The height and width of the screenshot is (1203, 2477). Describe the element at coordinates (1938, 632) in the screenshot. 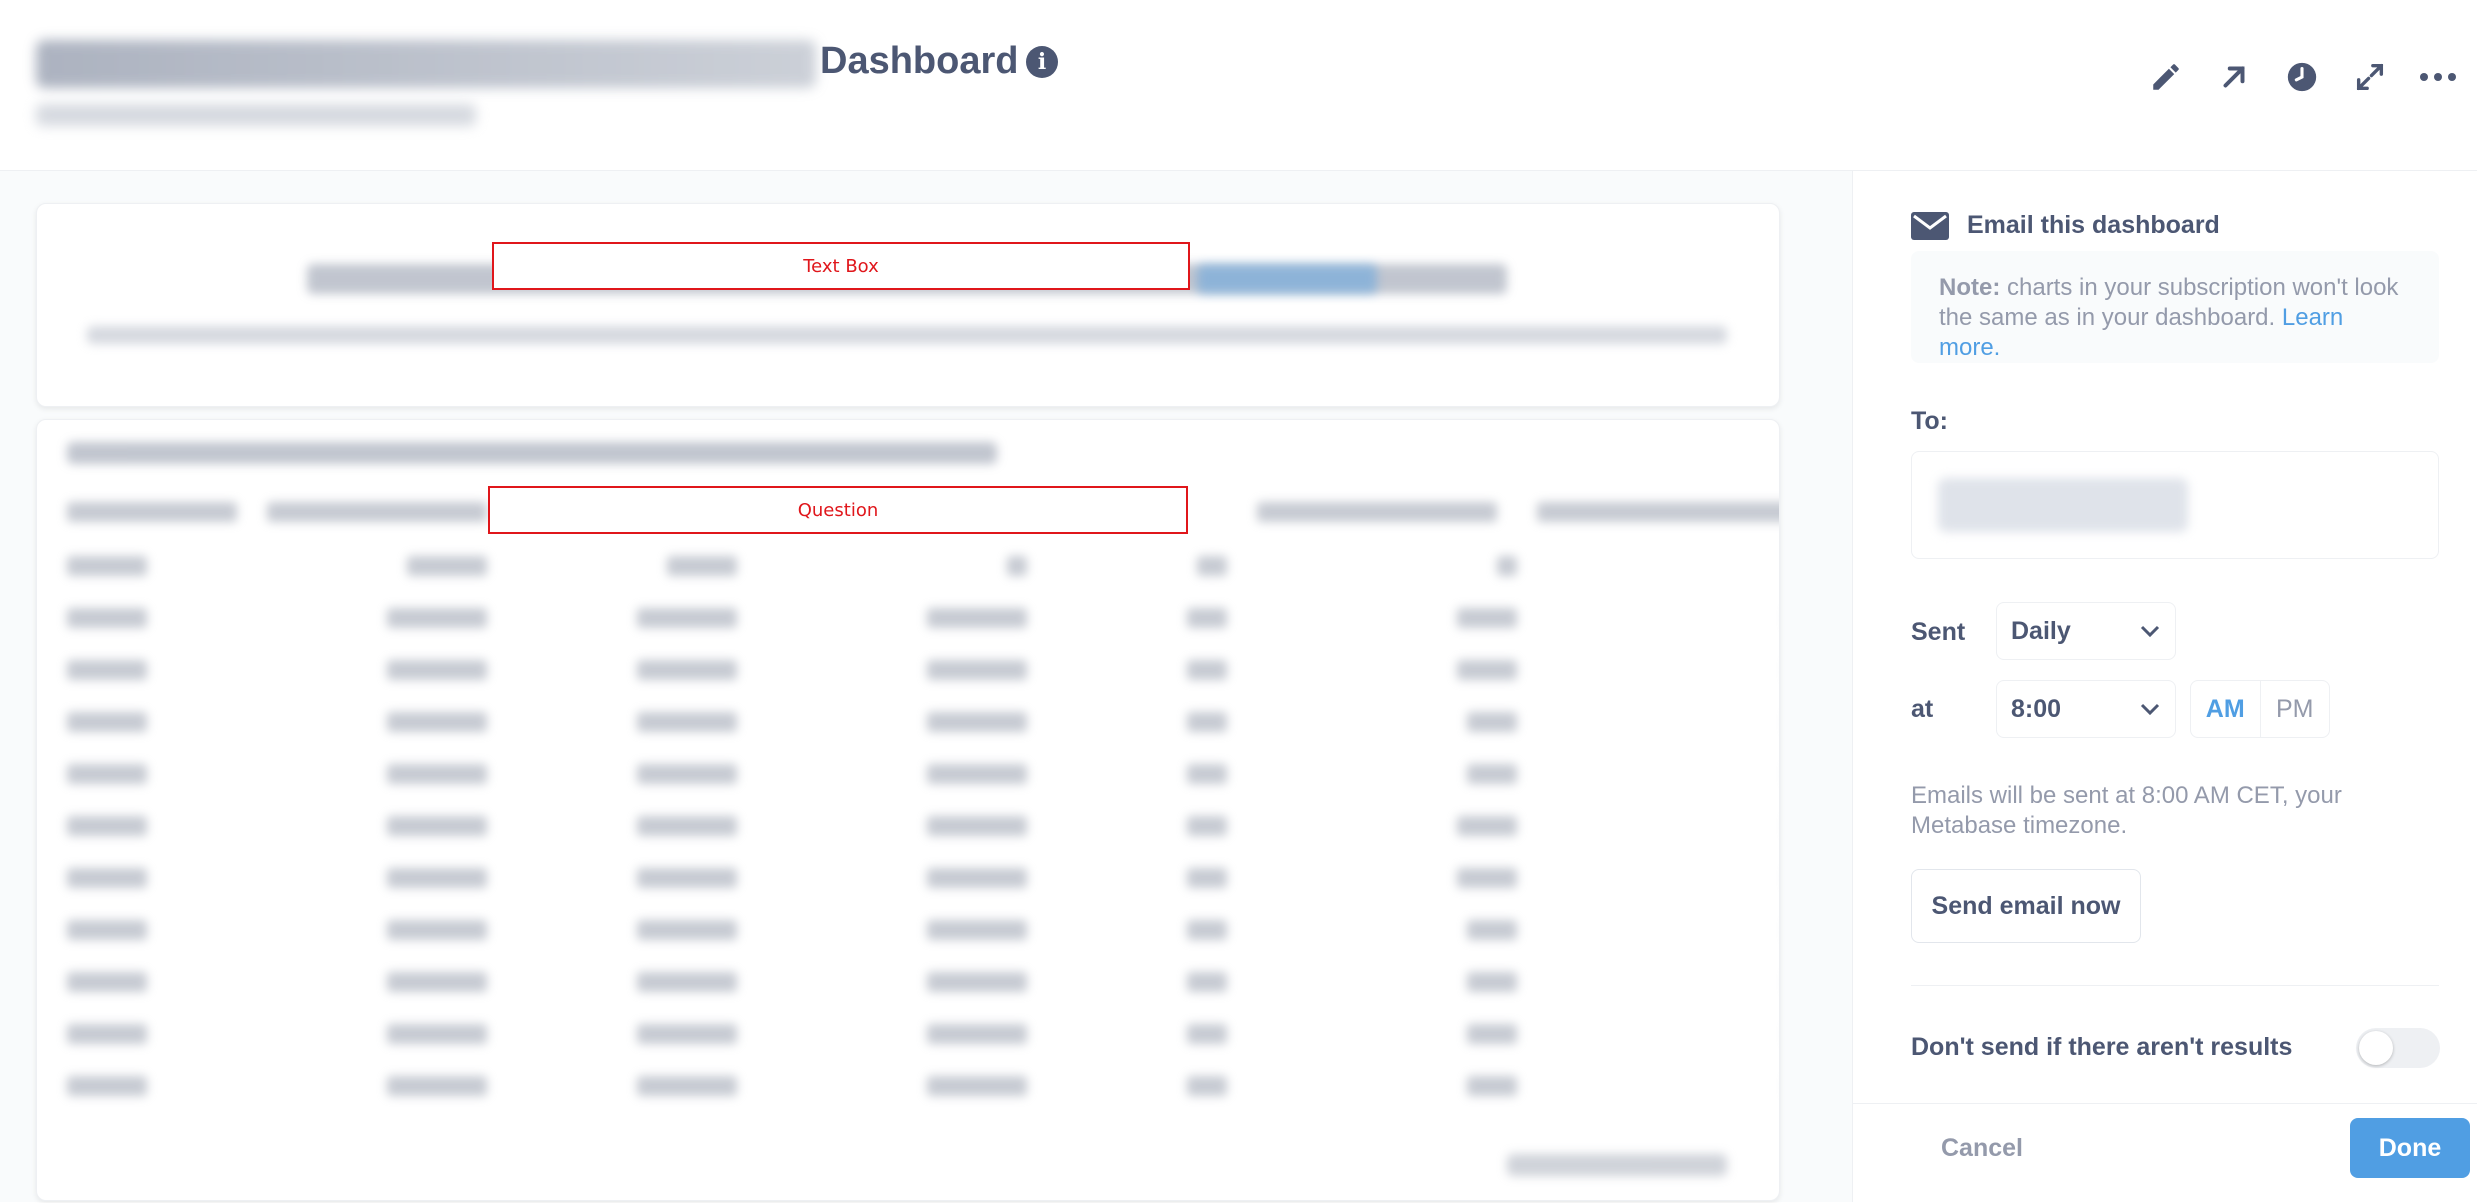

I see `sent-label: Sent` at that location.